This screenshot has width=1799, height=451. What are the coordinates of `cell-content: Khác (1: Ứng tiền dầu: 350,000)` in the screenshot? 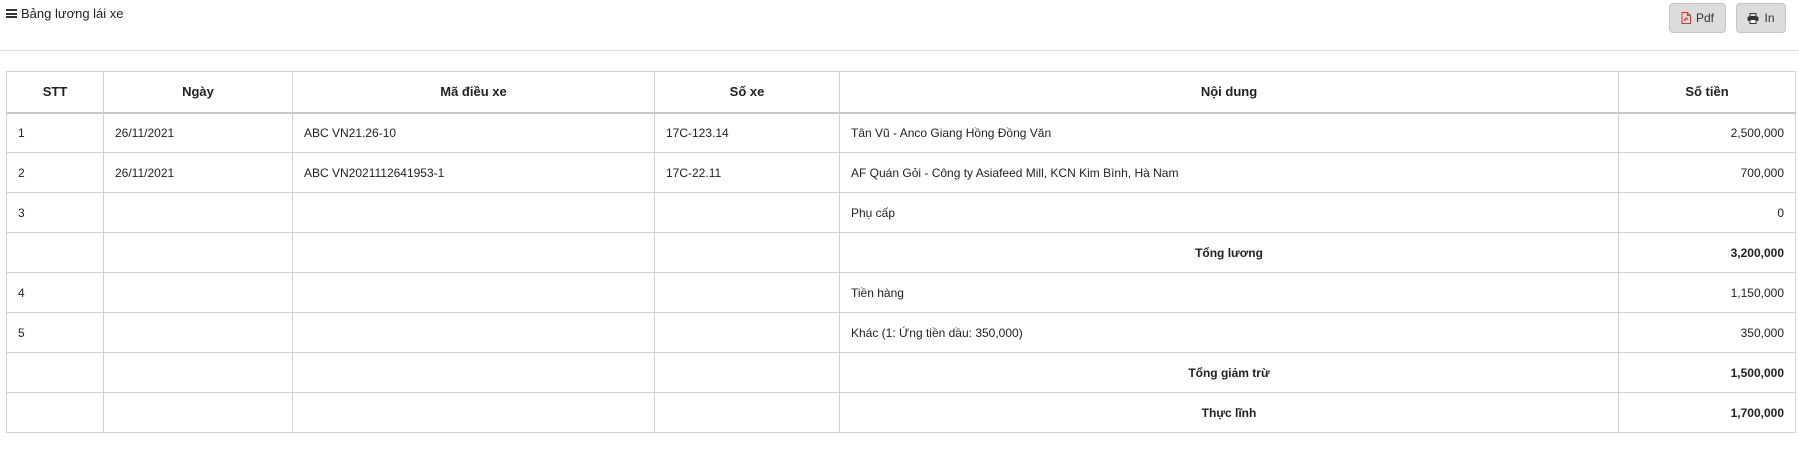 It's located at (1229, 332).